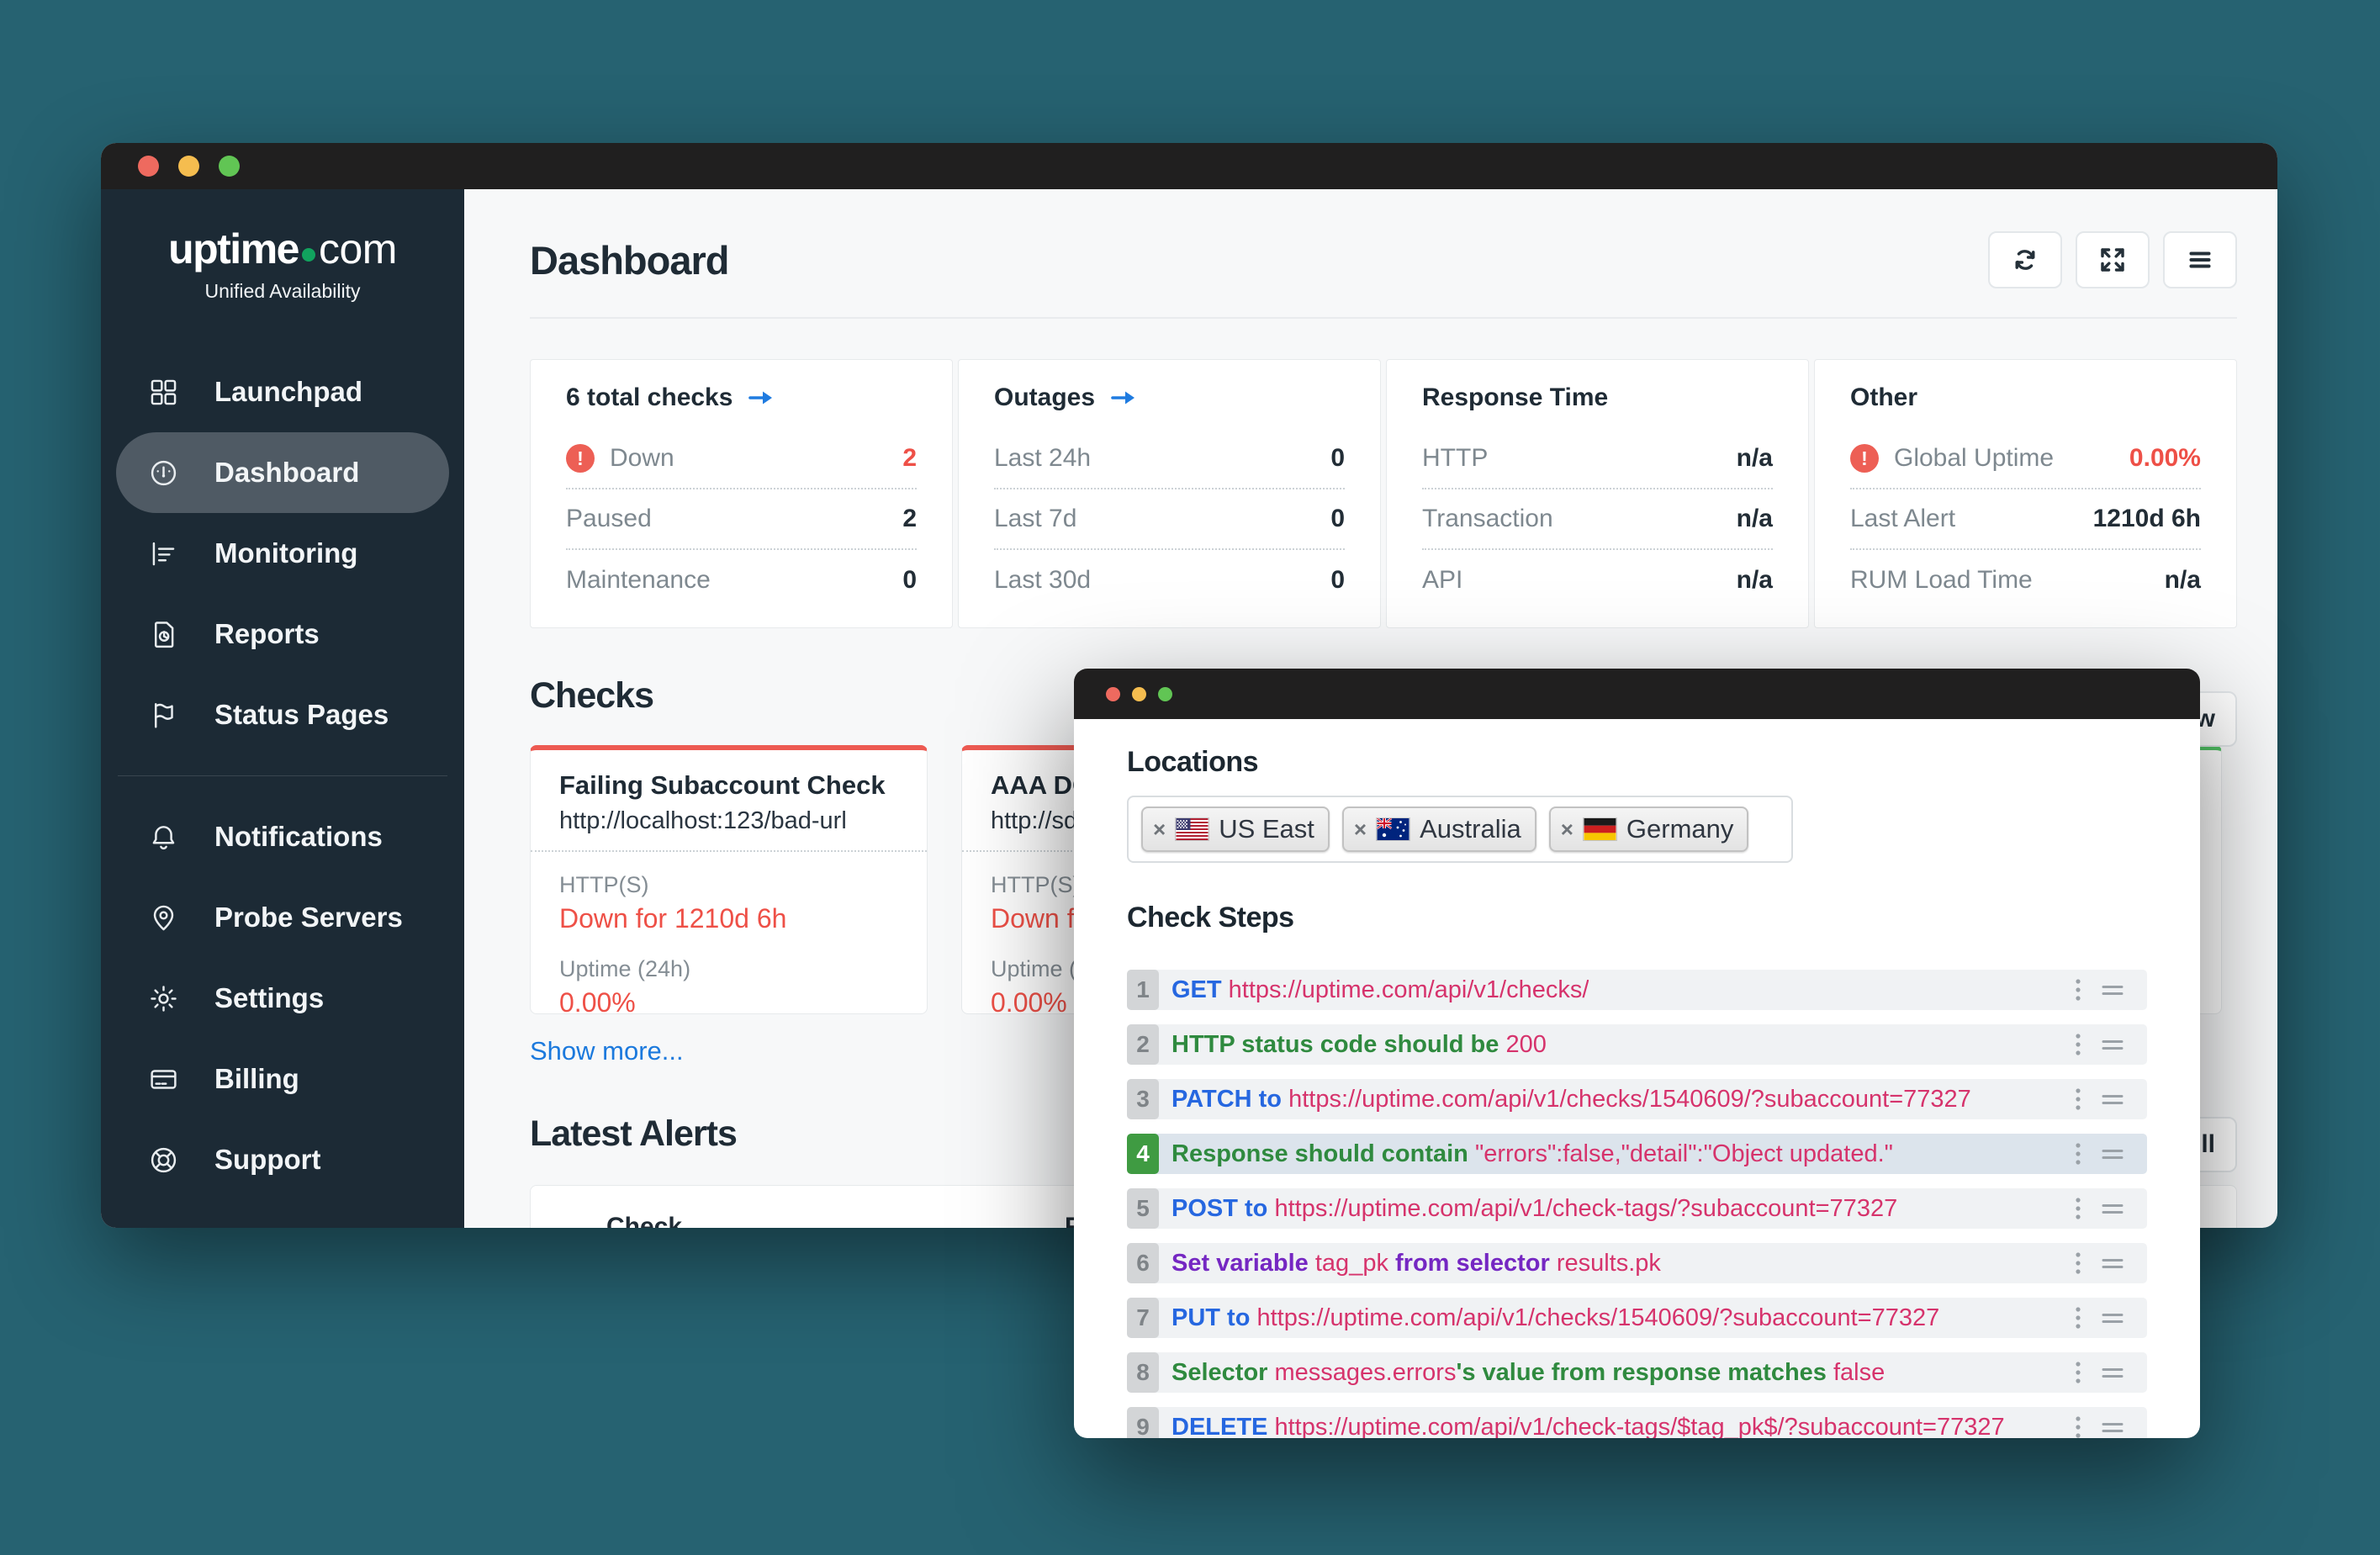 The height and width of the screenshot is (1555, 2380). What do you see at coordinates (1189, 166) in the screenshot?
I see `window-titlebar` at bounding box center [1189, 166].